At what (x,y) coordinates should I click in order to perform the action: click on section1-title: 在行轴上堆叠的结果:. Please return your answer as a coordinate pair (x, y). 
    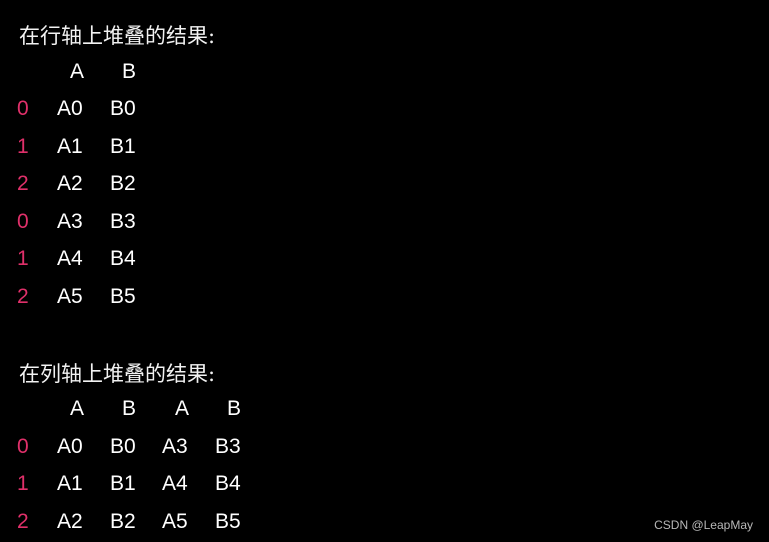
    Looking at the image, I should click on (117, 36).